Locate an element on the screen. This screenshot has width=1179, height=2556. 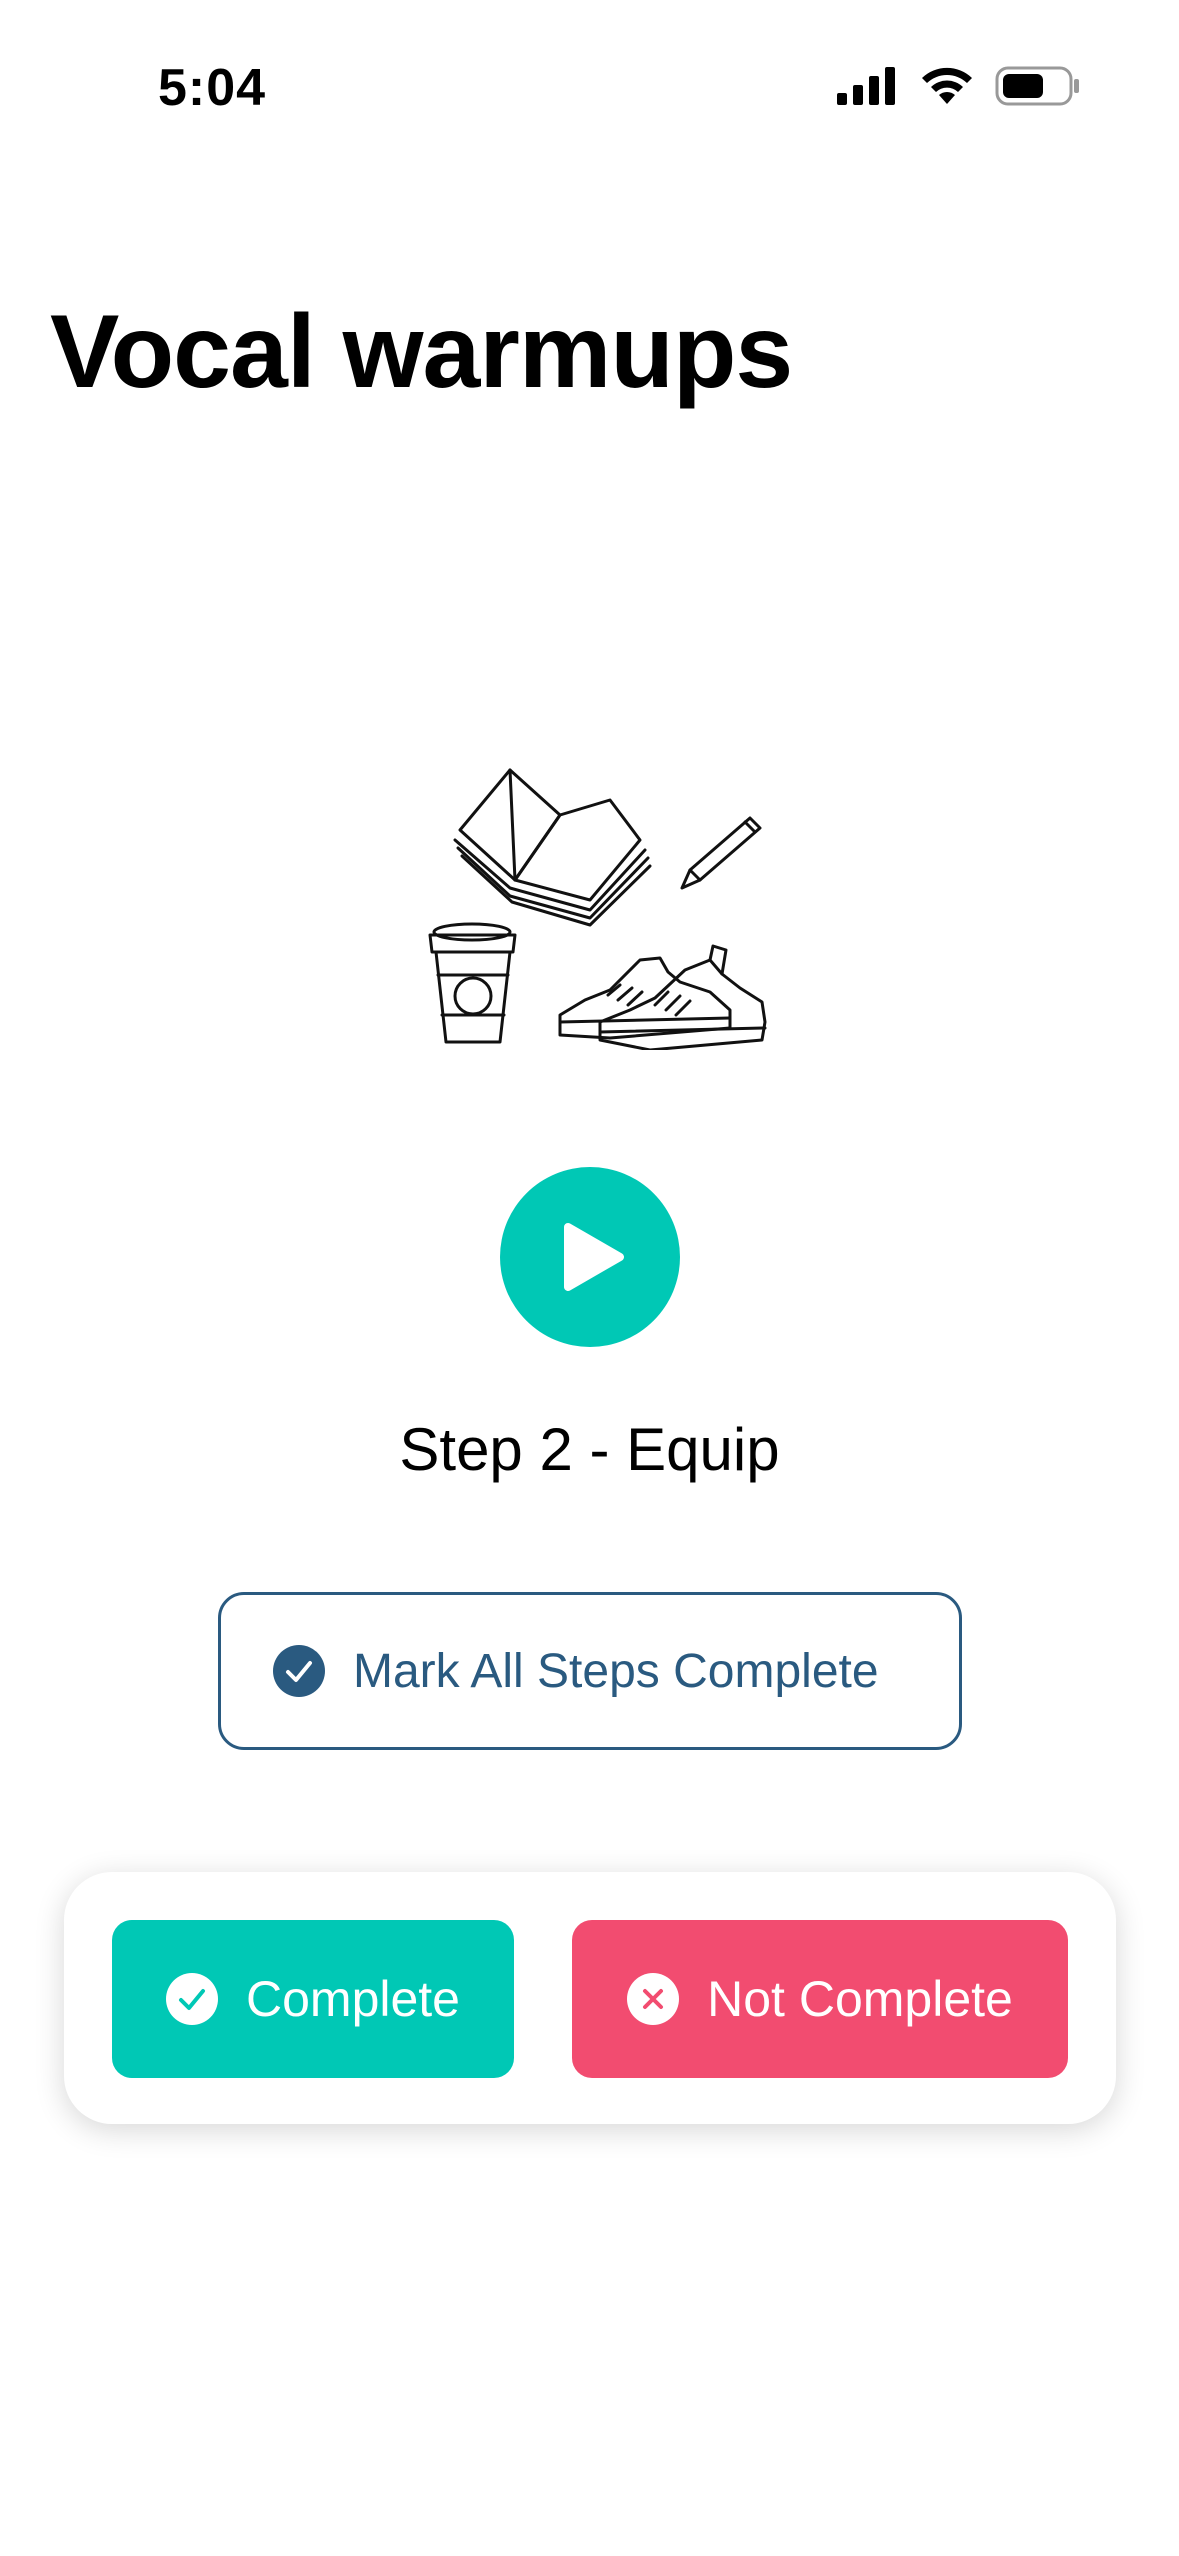
action-card: Complete Not Complete is located at coordinates (590, 1998).